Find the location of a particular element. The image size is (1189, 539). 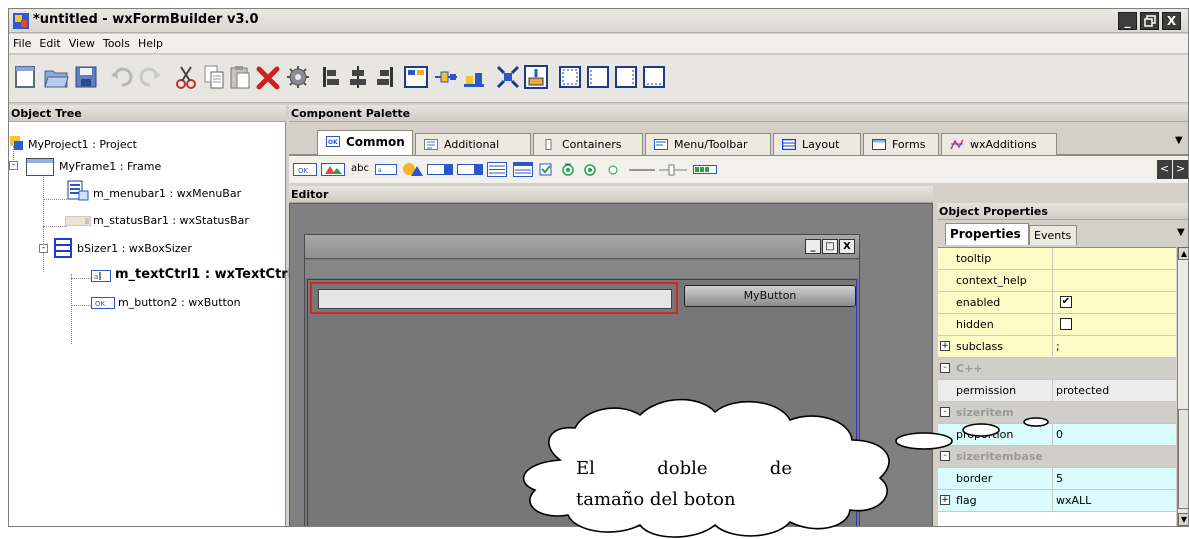

callout-line-2: tamaño del boton is located at coordinates (656, 499).